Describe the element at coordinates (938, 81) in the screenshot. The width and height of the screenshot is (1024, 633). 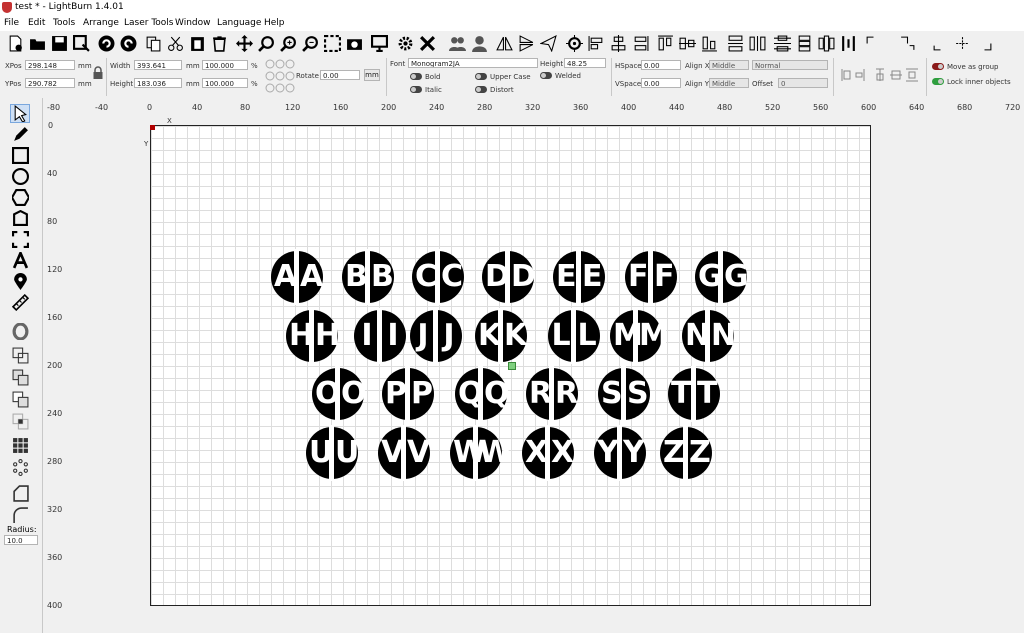
I see `lock-inner-toggle` at that location.